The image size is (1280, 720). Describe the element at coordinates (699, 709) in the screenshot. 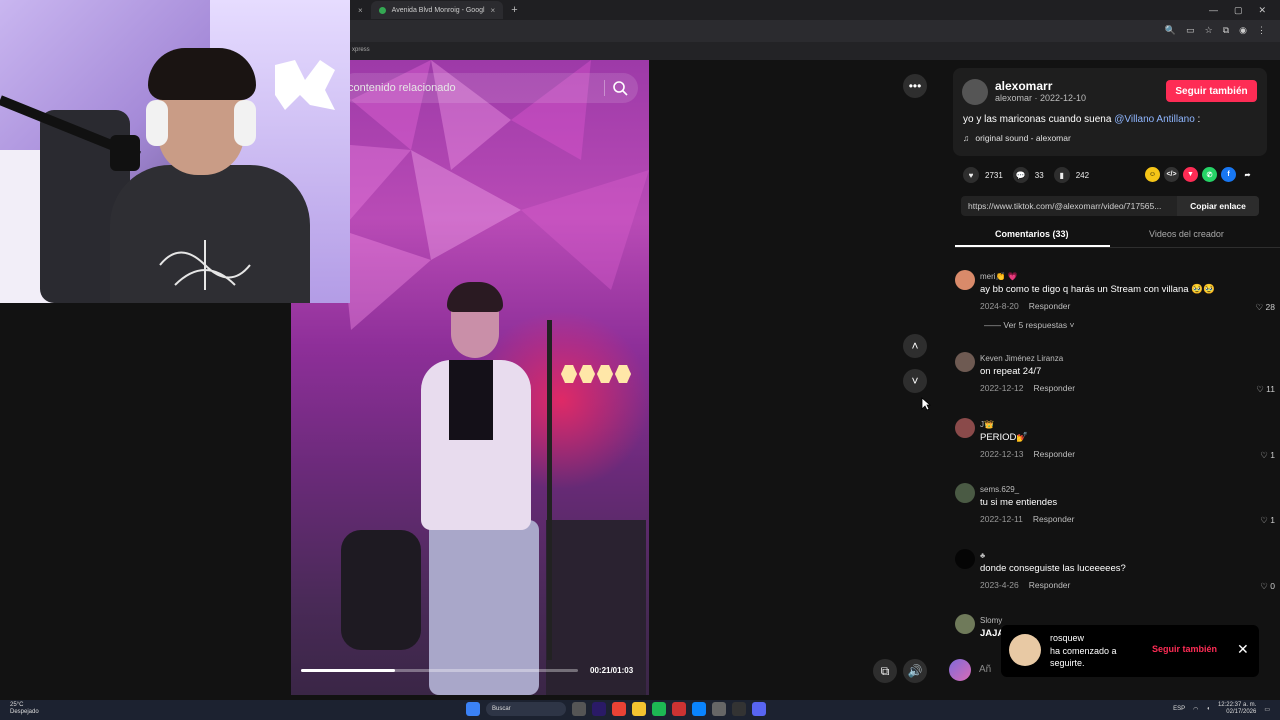

I see `edge-icon` at that location.